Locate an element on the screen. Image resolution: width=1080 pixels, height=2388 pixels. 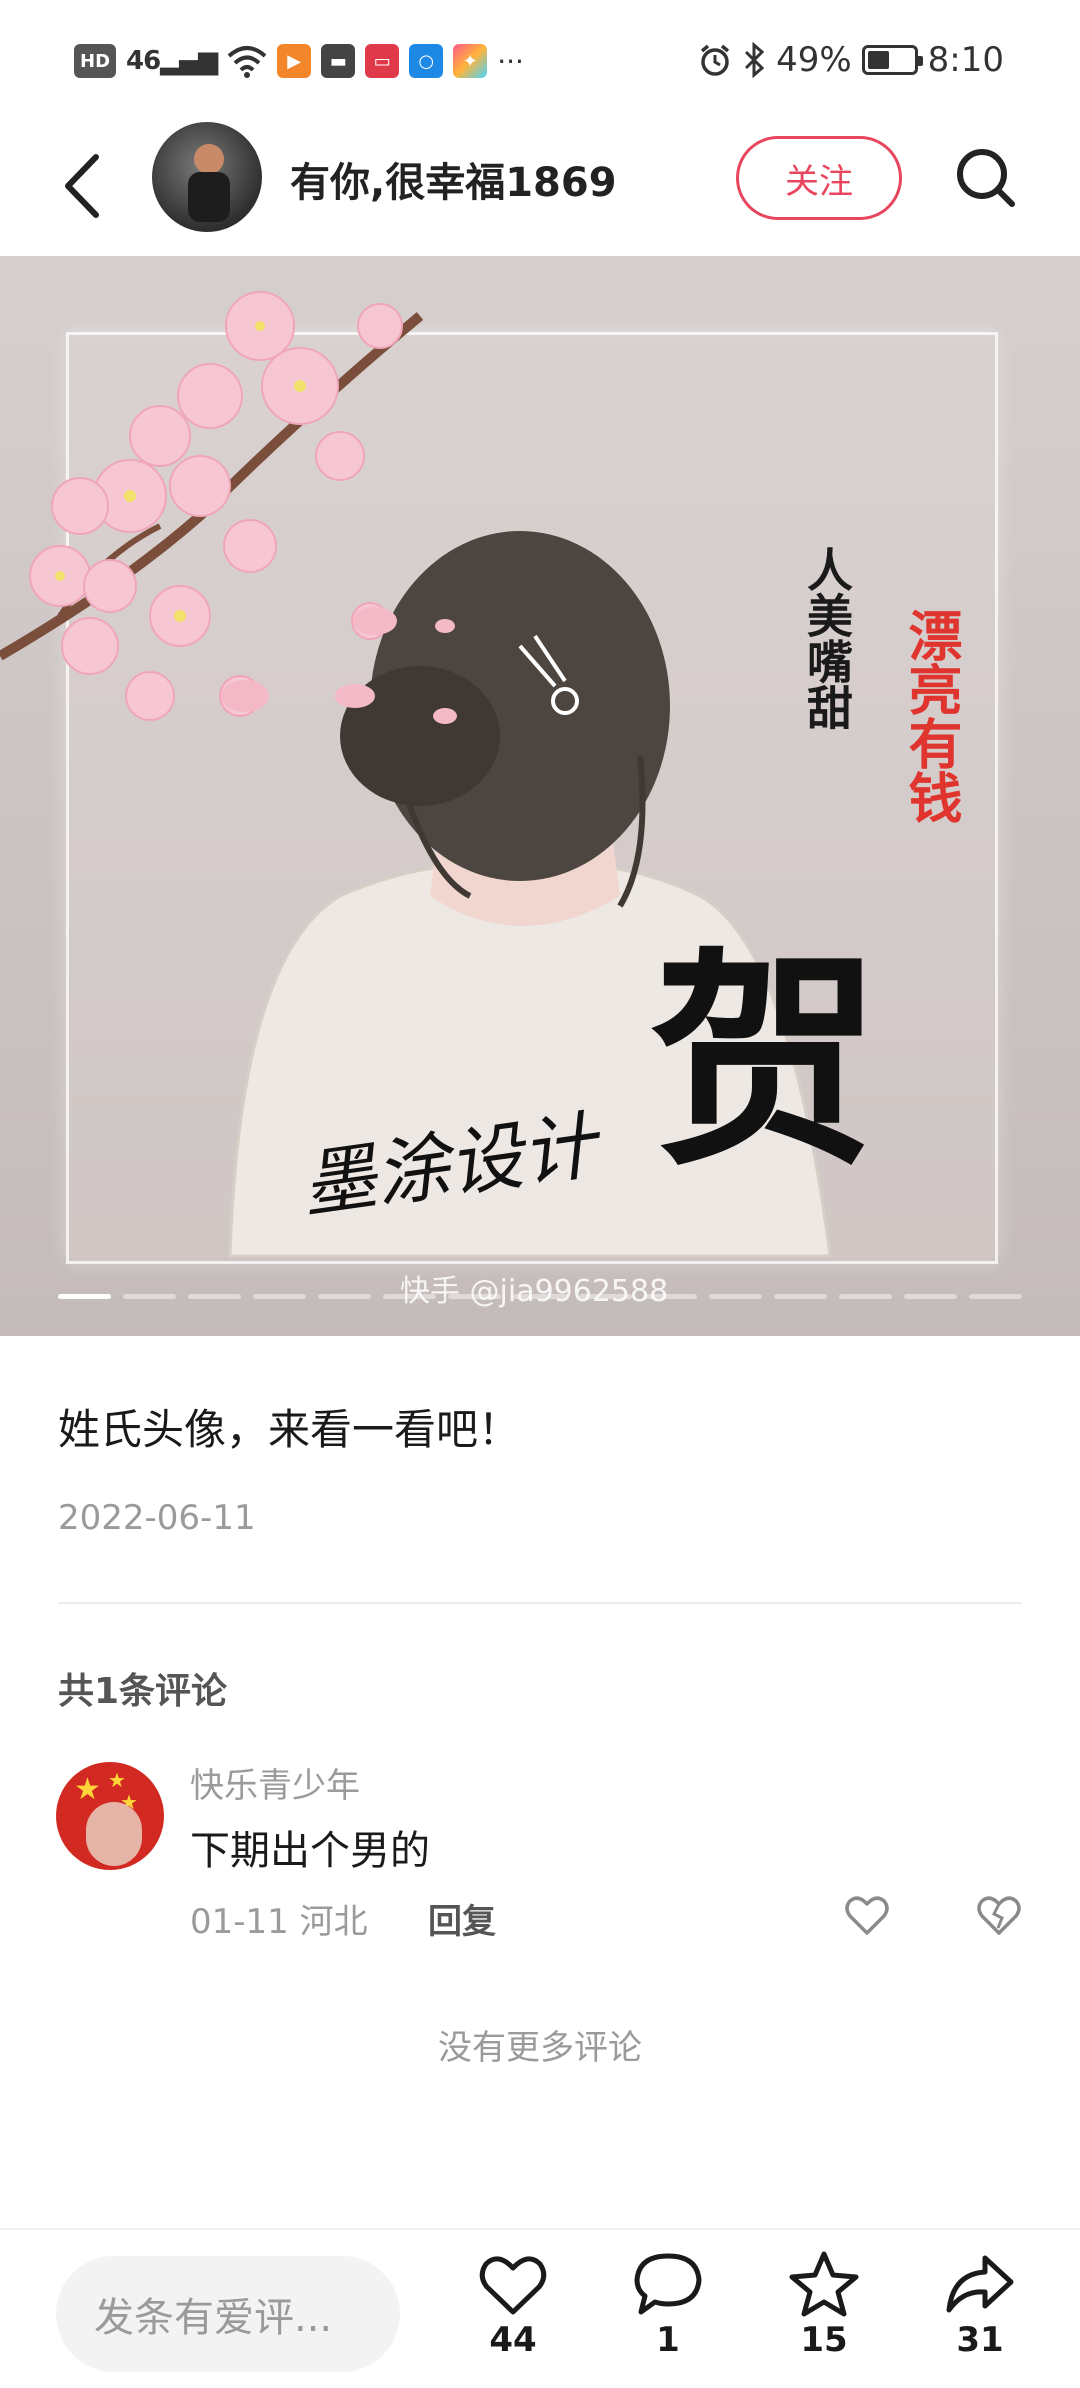
comment-bubble-icon is located at coordinates (668, 2284).